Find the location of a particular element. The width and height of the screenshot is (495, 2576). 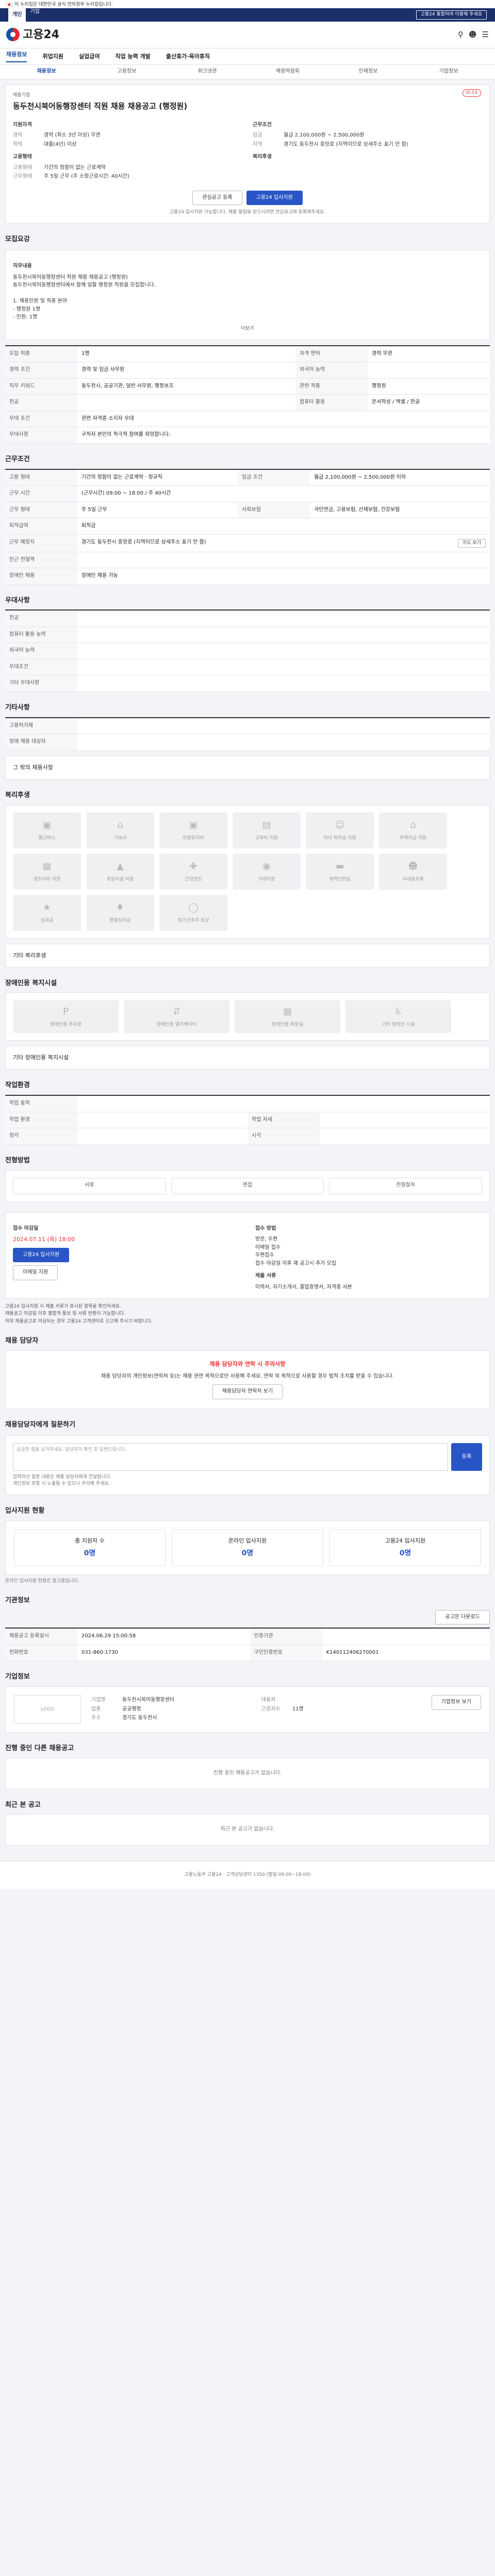

welfare-item: ▣ 차량유지비 is located at coordinates (193, 830).